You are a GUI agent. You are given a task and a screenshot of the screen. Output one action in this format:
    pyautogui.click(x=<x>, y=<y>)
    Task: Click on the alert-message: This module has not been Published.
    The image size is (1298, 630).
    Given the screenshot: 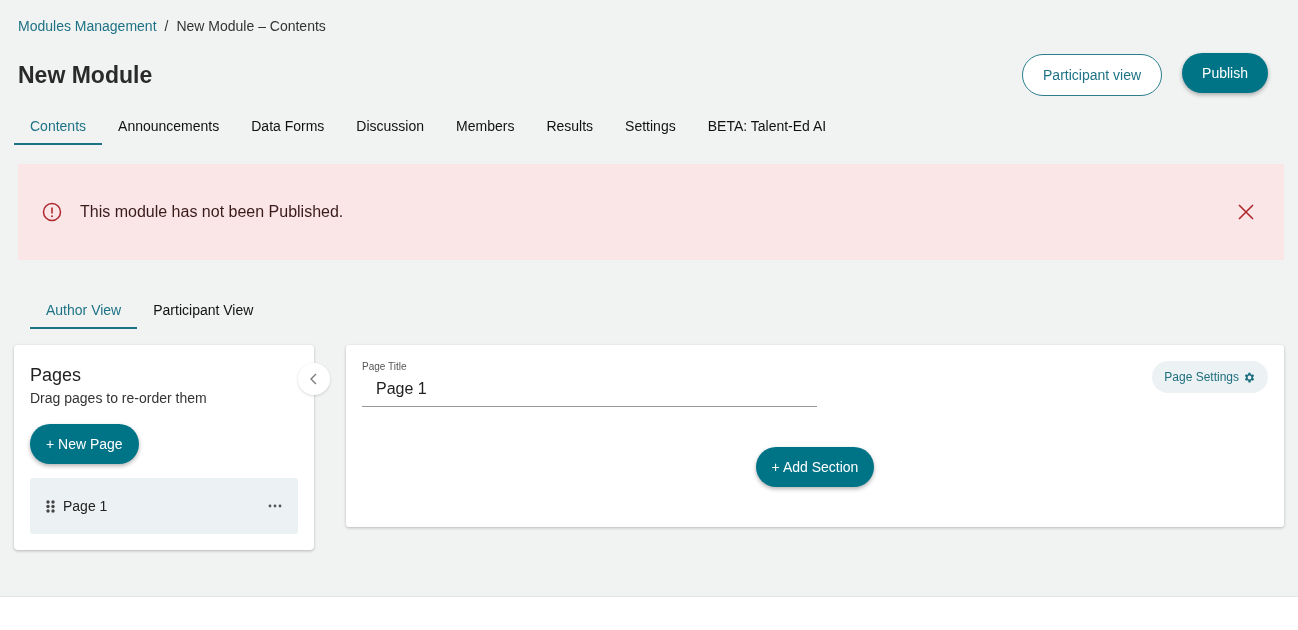 What is the action you would take?
    pyautogui.click(x=212, y=212)
    